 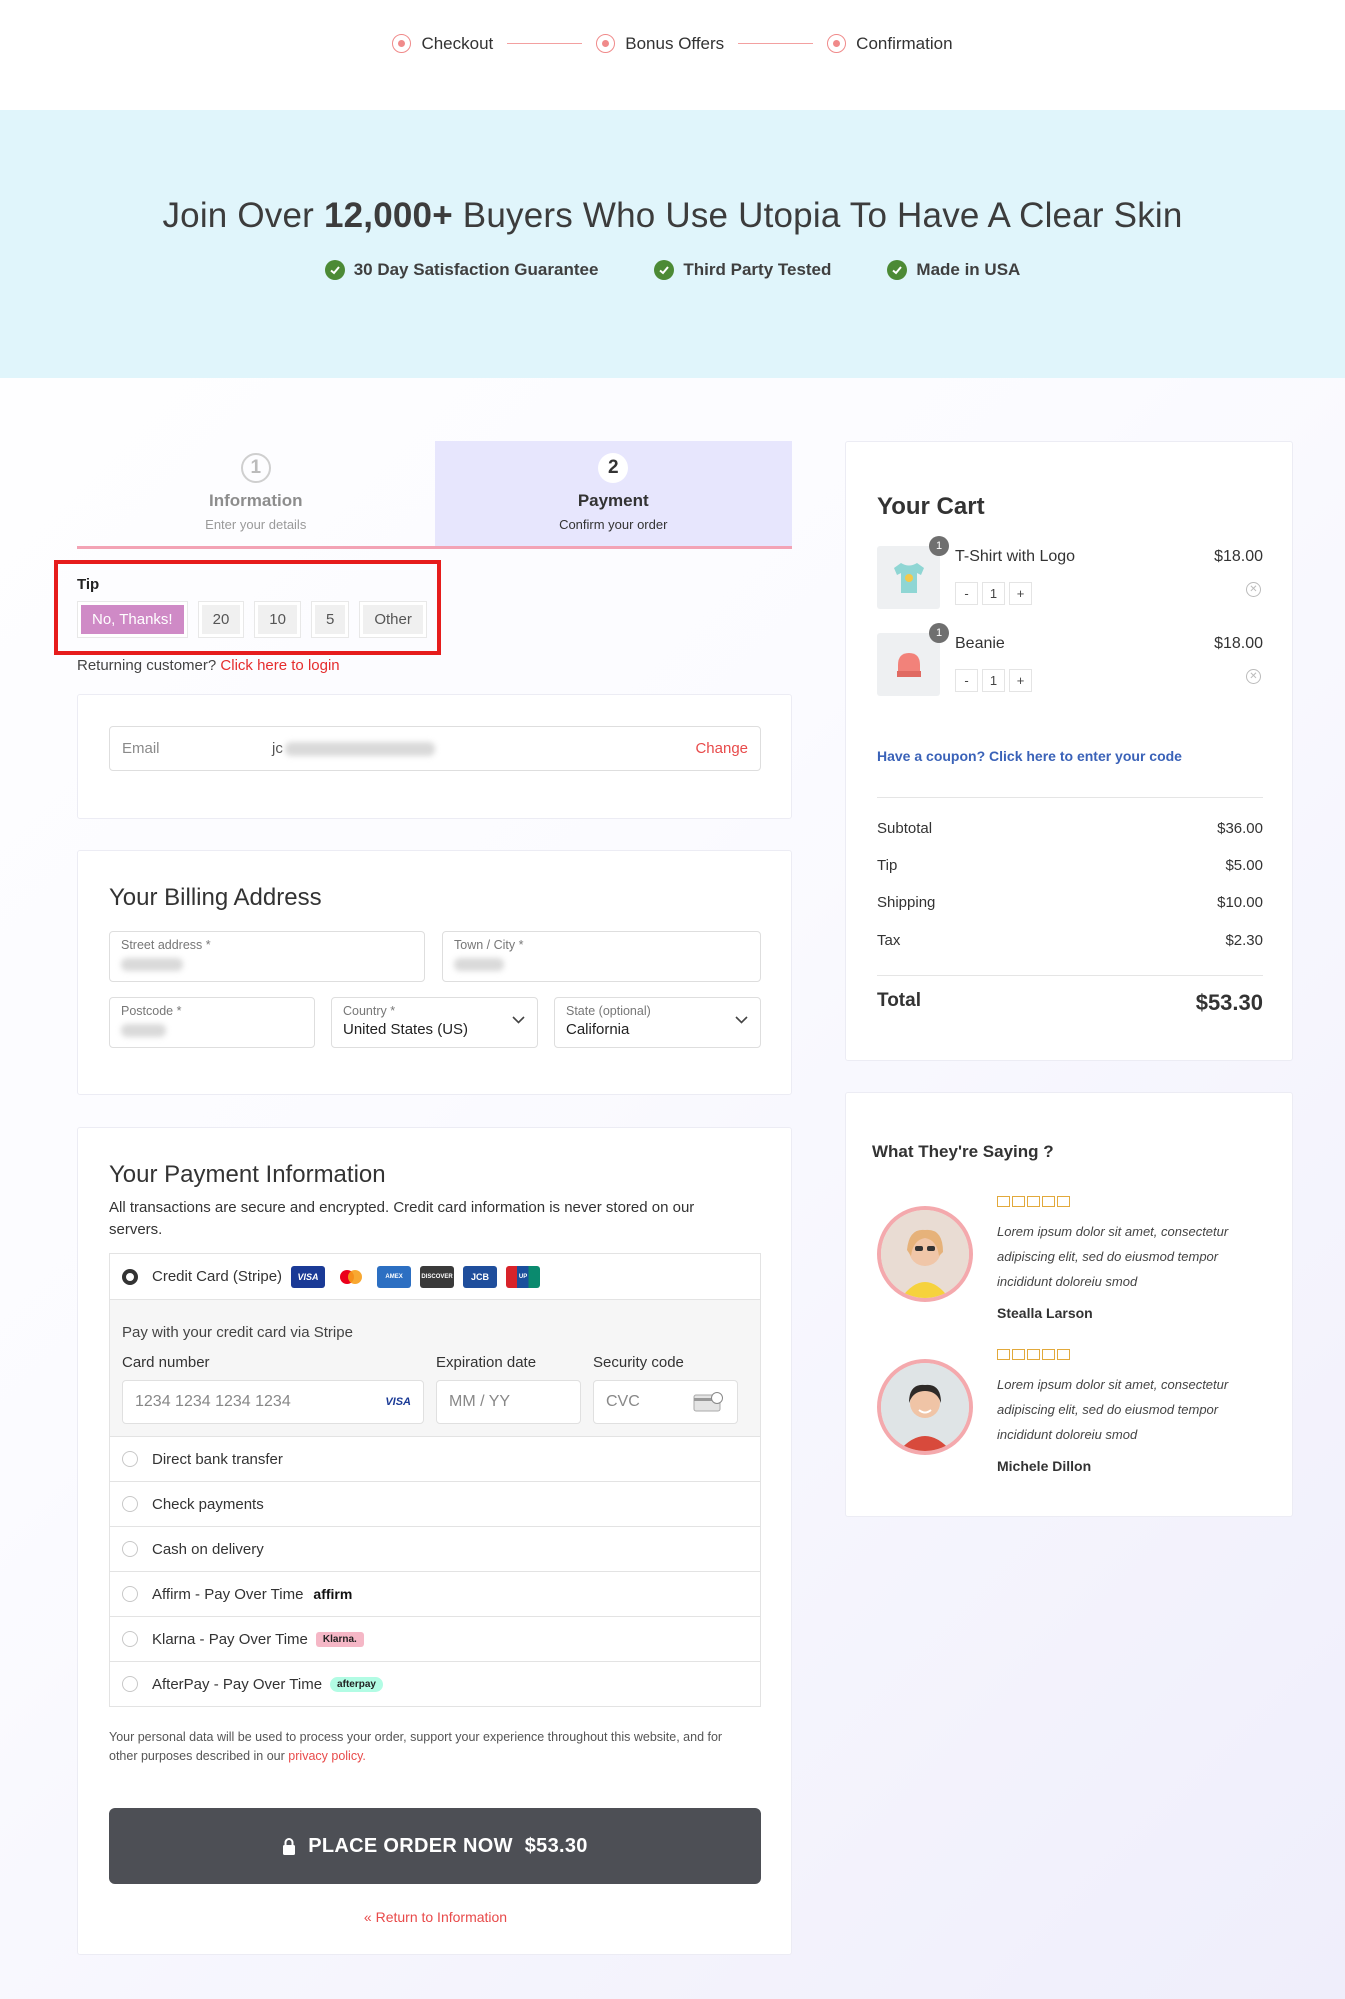 I want to click on avatar, so click(x=925, y=1254).